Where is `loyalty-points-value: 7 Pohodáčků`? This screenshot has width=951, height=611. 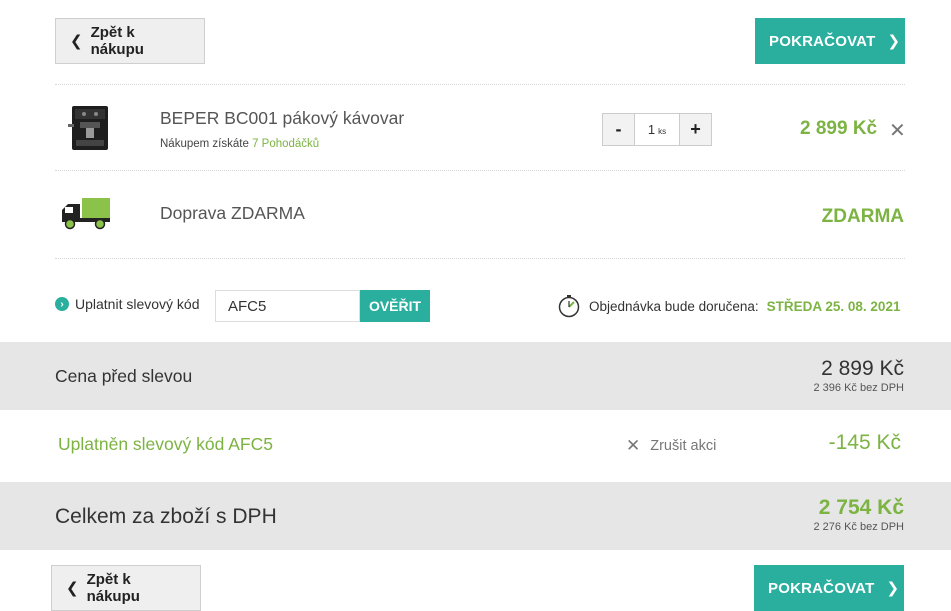 loyalty-points-value: 7 Pohodáčků is located at coordinates (286, 144).